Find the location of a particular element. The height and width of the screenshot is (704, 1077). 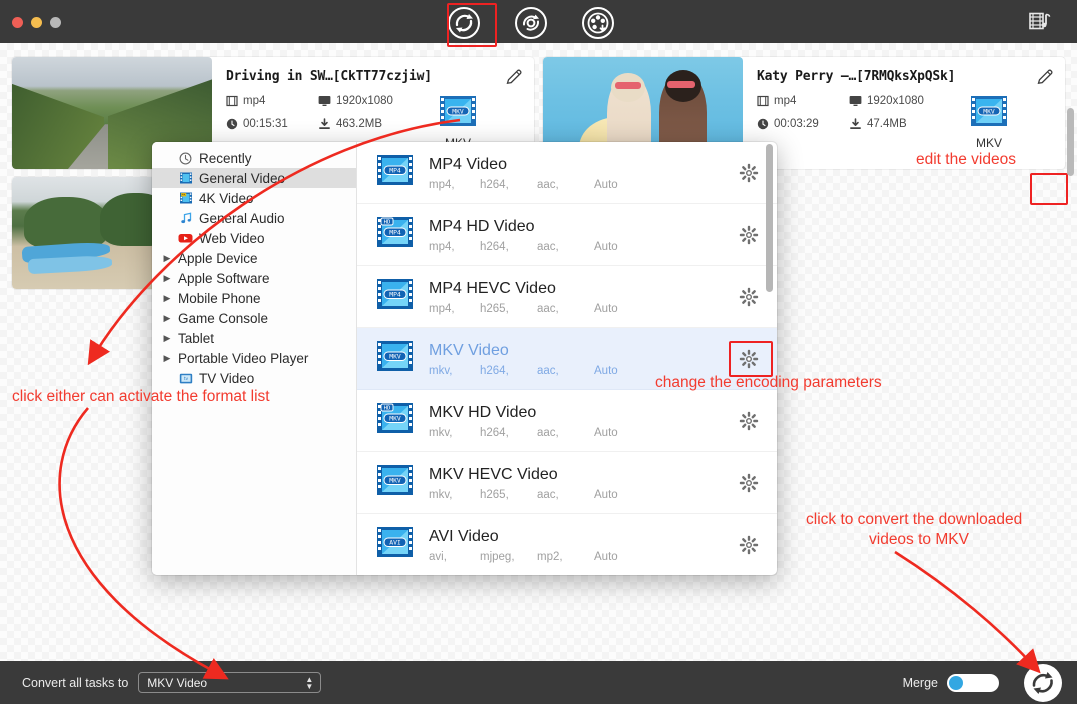

task-target-format: MKV MKV is located at coordinates (989, 121).